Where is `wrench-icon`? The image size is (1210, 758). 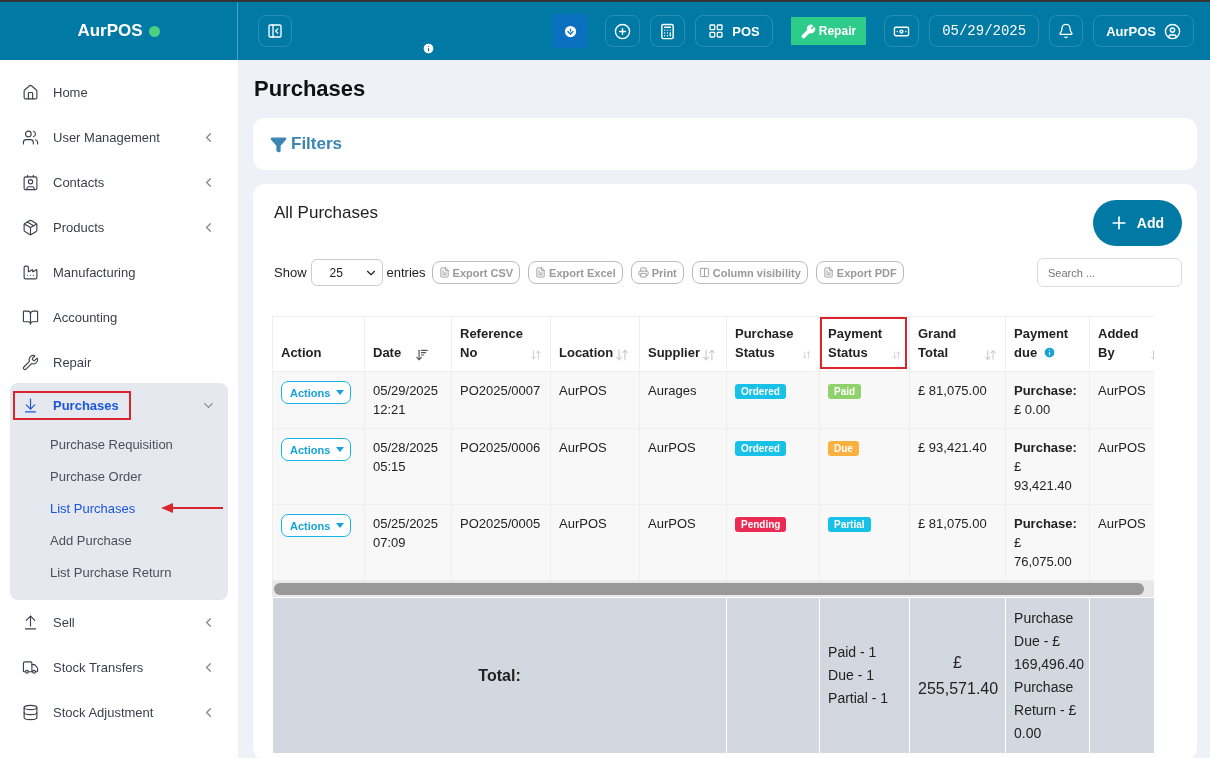 wrench-icon is located at coordinates (808, 31).